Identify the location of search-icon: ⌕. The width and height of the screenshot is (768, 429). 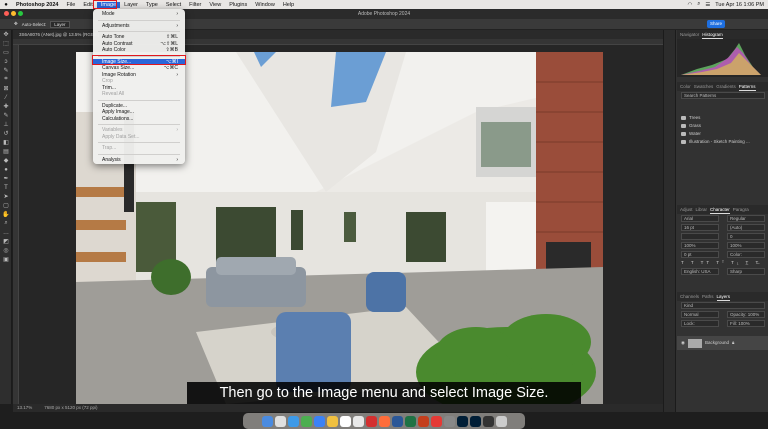
(698, 4).